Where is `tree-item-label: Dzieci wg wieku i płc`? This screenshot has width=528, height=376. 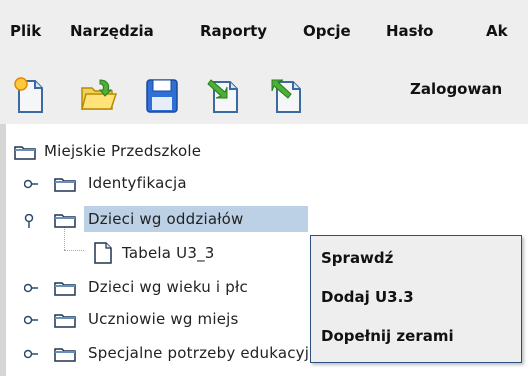 tree-item-label: Dzieci wg wieku i płc is located at coordinates (168, 287).